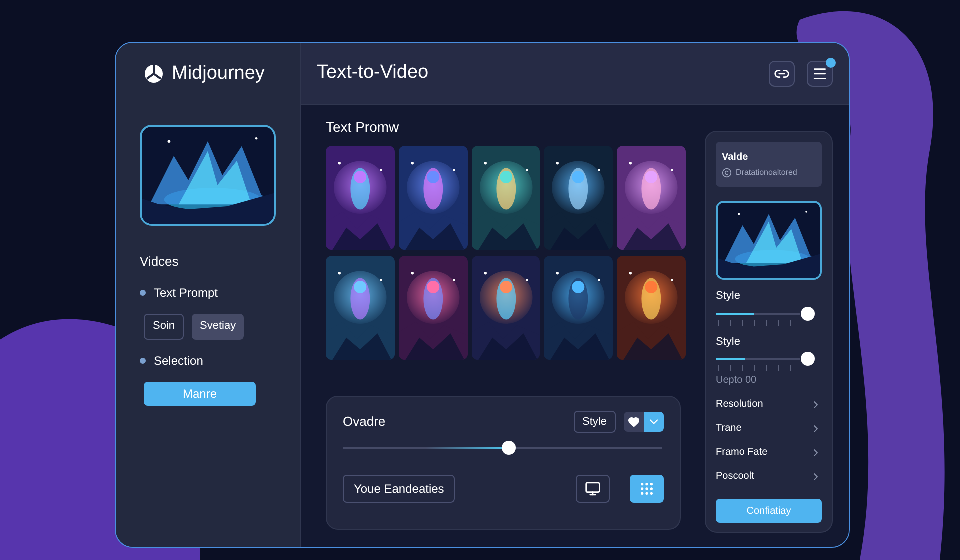 The width and height of the screenshot is (960, 560). Describe the element at coordinates (373, 73) in the screenshot. I see `page-title: Text-to-Video` at that location.